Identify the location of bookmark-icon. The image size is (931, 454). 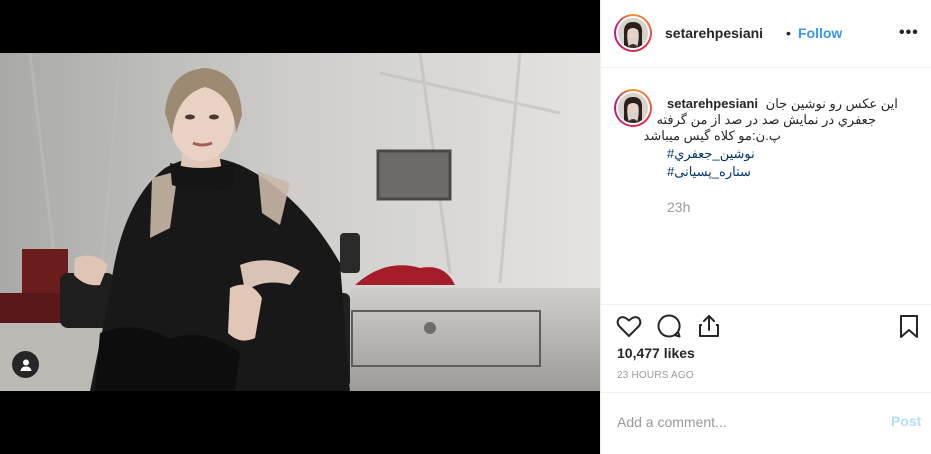
(909, 326).